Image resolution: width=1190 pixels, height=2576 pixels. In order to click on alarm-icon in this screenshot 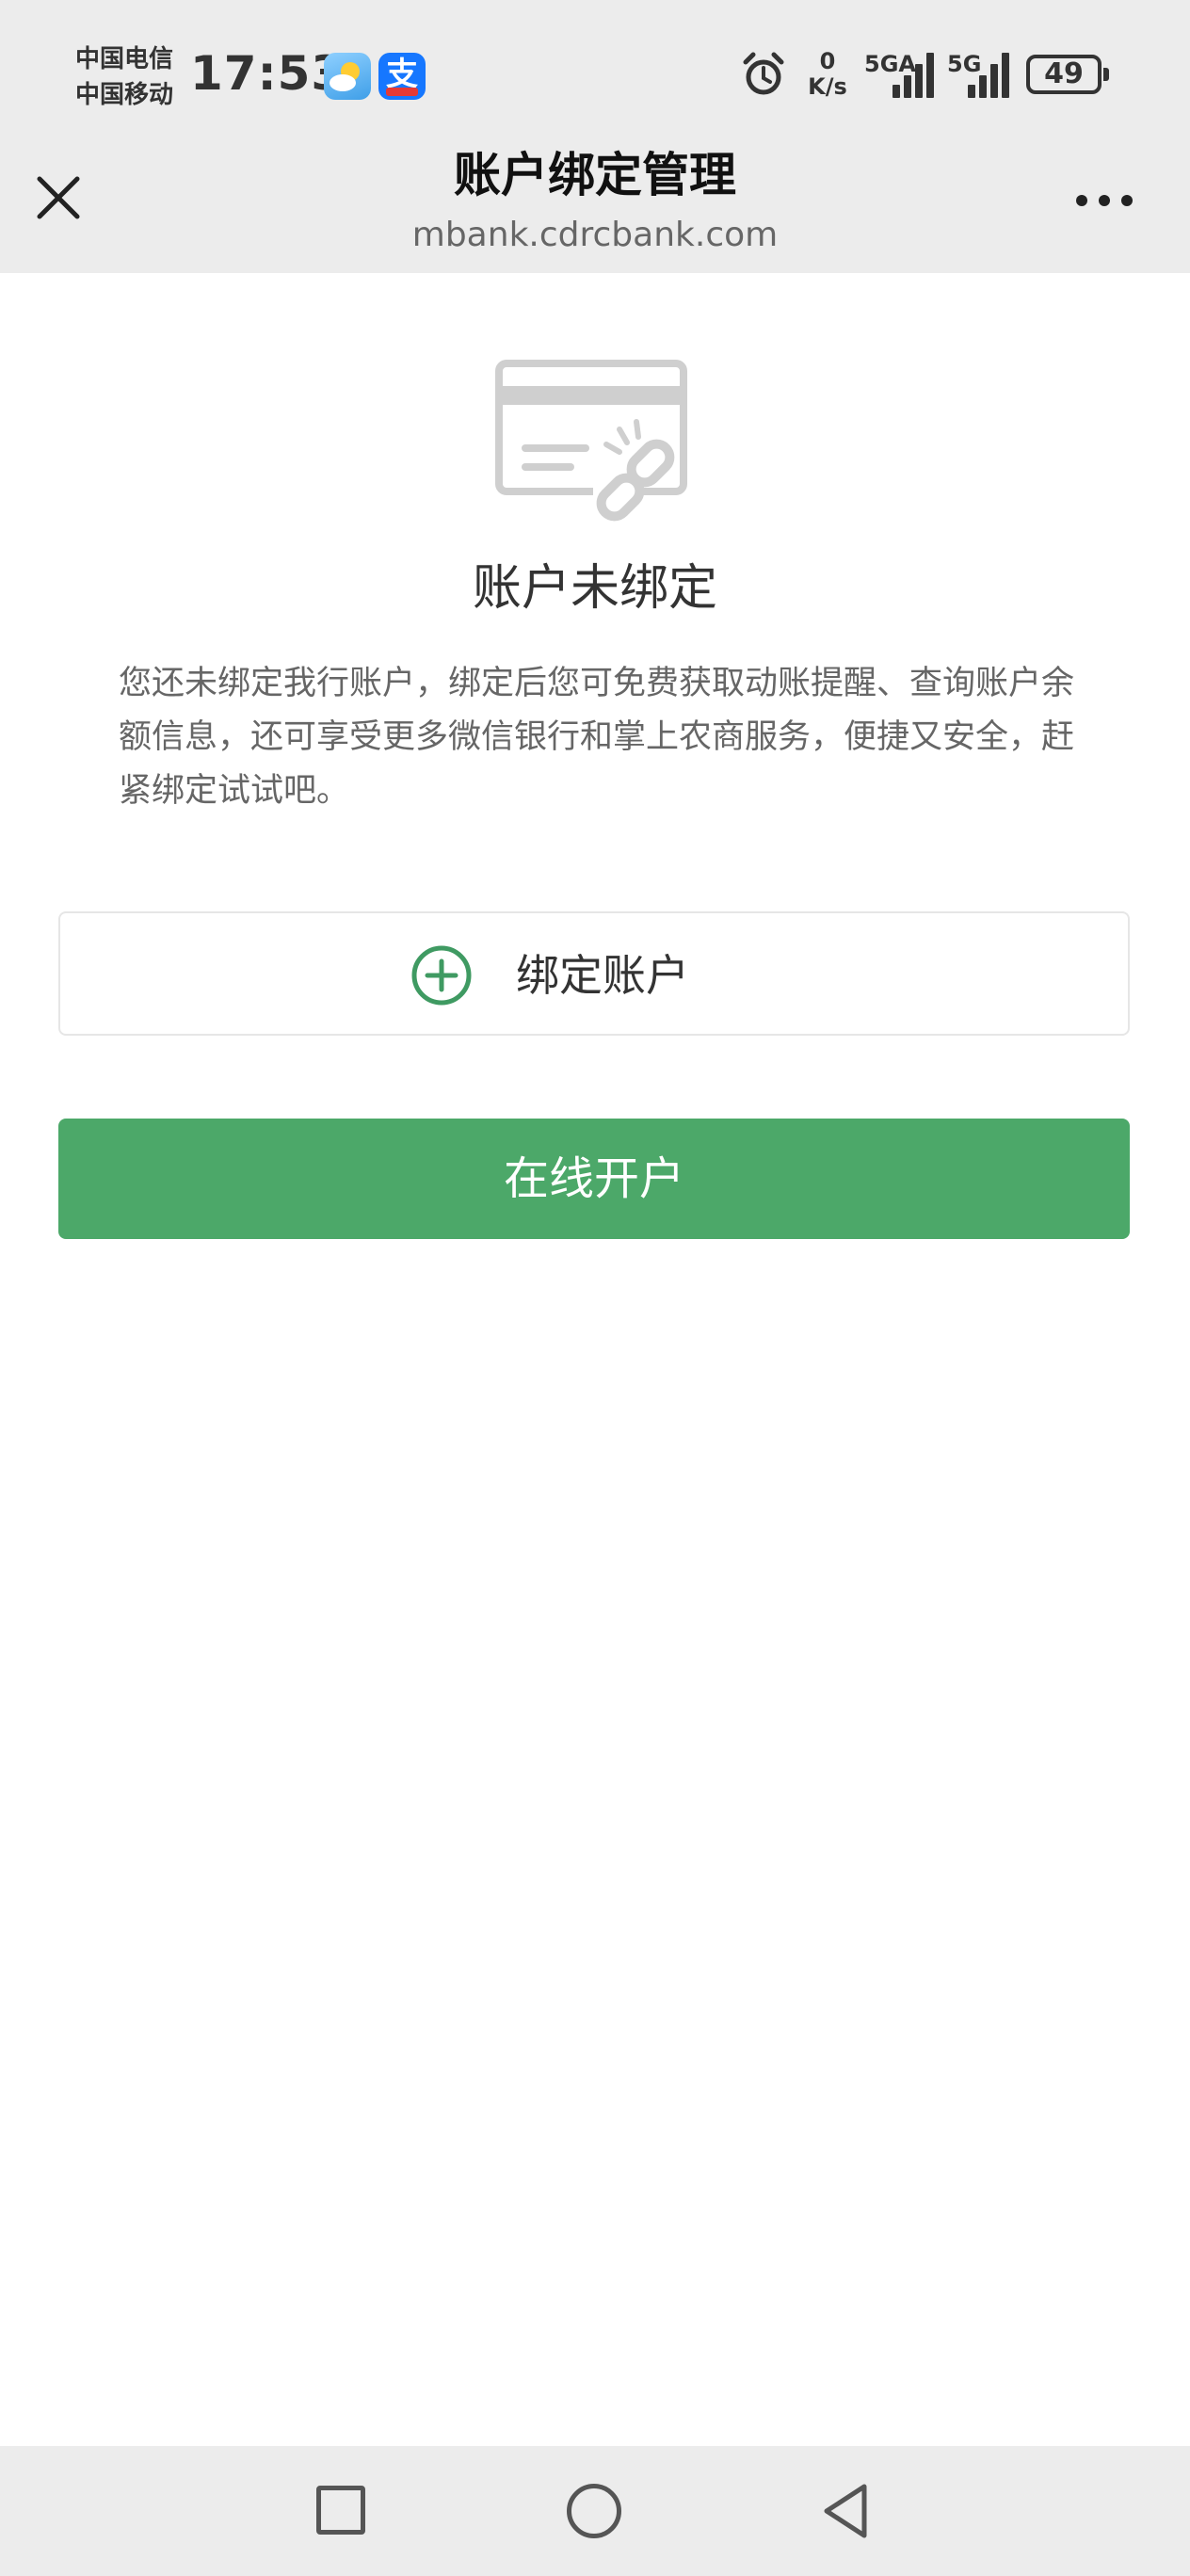, I will do `click(763, 73)`.